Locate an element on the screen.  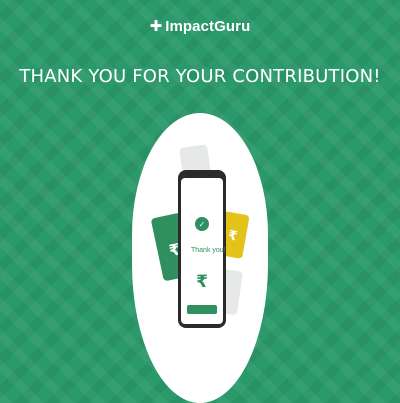
logo-text: ImpactGuru is located at coordinates (208, 26).